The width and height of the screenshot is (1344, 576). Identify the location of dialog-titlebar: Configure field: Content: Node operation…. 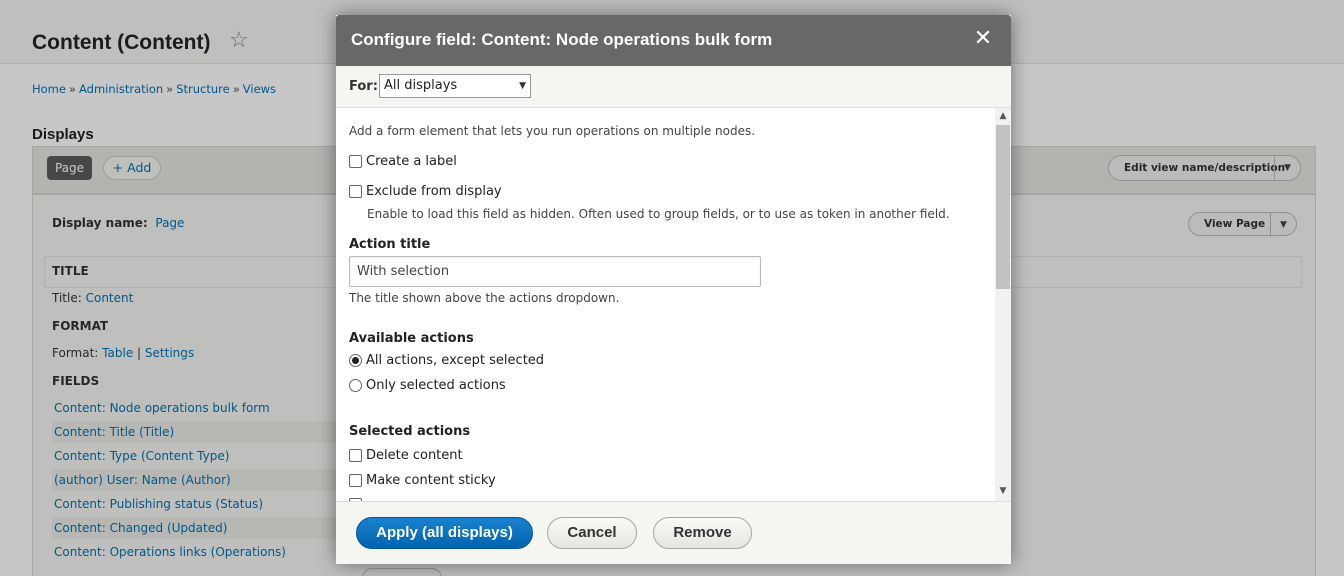
(673, 40).